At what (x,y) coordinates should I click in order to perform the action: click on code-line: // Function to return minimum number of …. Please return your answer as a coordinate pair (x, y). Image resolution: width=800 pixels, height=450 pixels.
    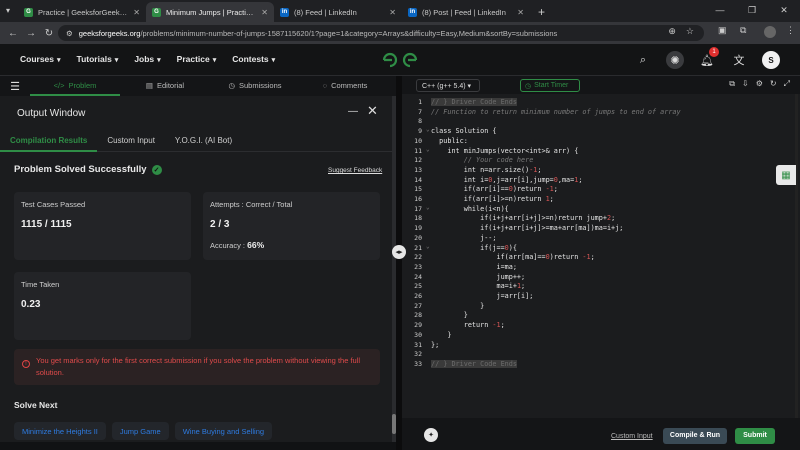
    Looking at the image, I should click on (556, 112).